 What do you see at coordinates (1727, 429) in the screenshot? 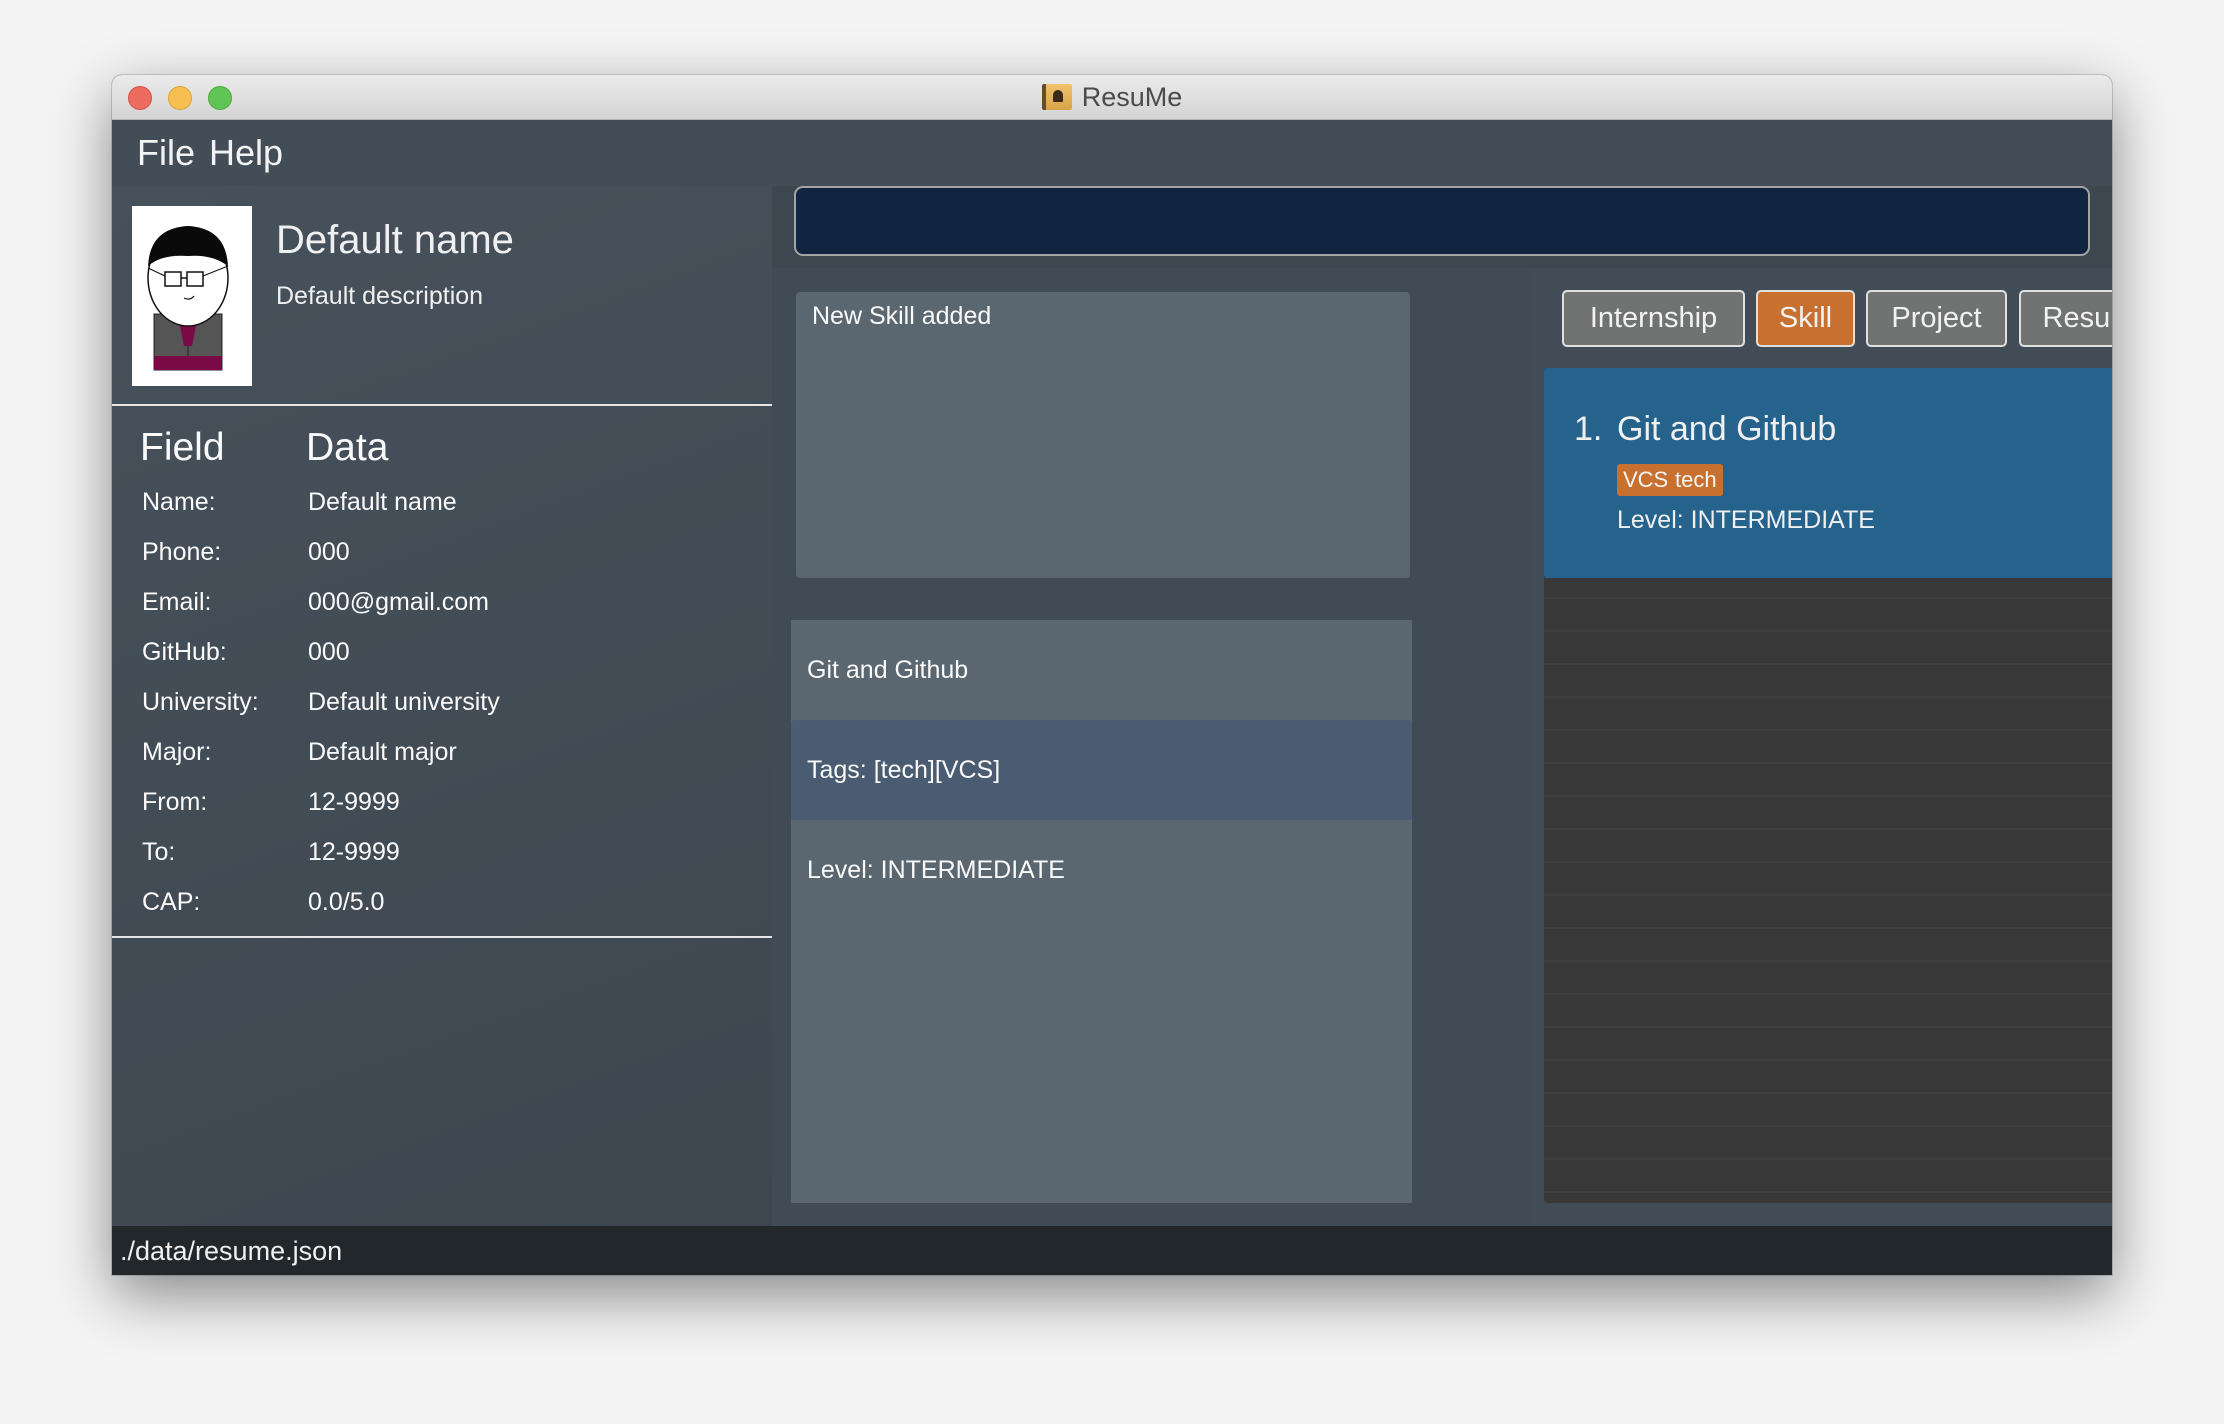
I see `item-title: Git and Github` at bounding box center [1727, 429].